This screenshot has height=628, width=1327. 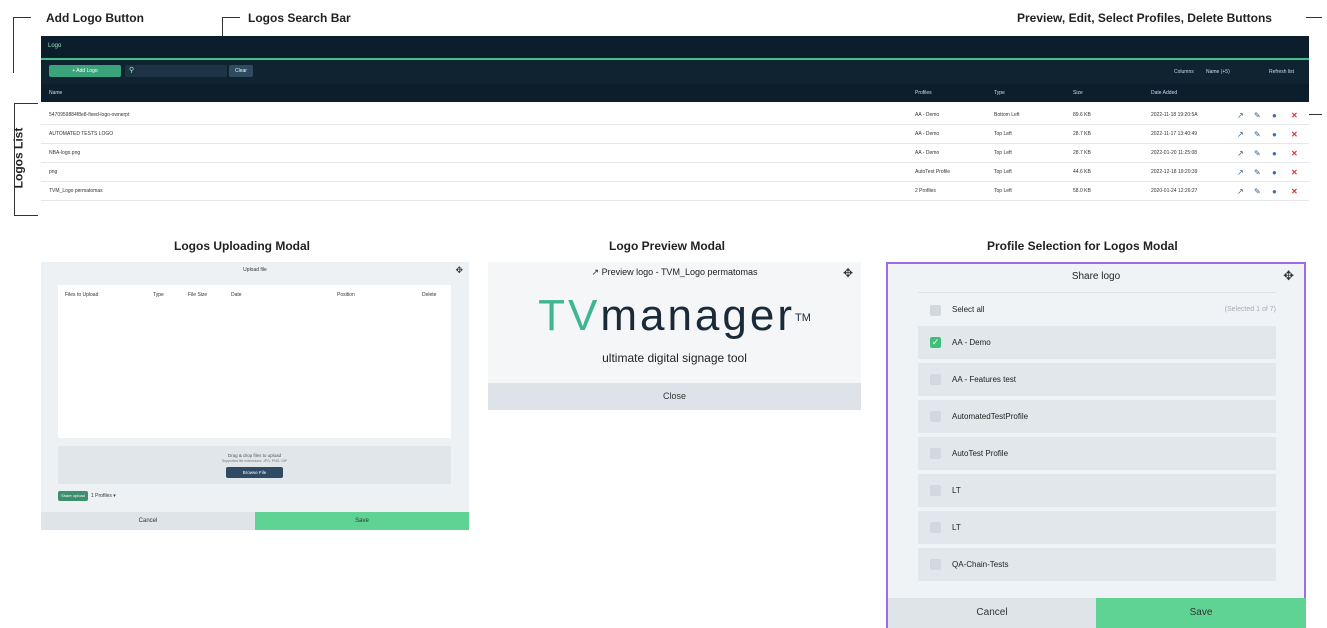 What do you see at coordinates (923, 93) in the screenshot?
I see `header-profiles: Profiles` at bounding box center [923, 93].